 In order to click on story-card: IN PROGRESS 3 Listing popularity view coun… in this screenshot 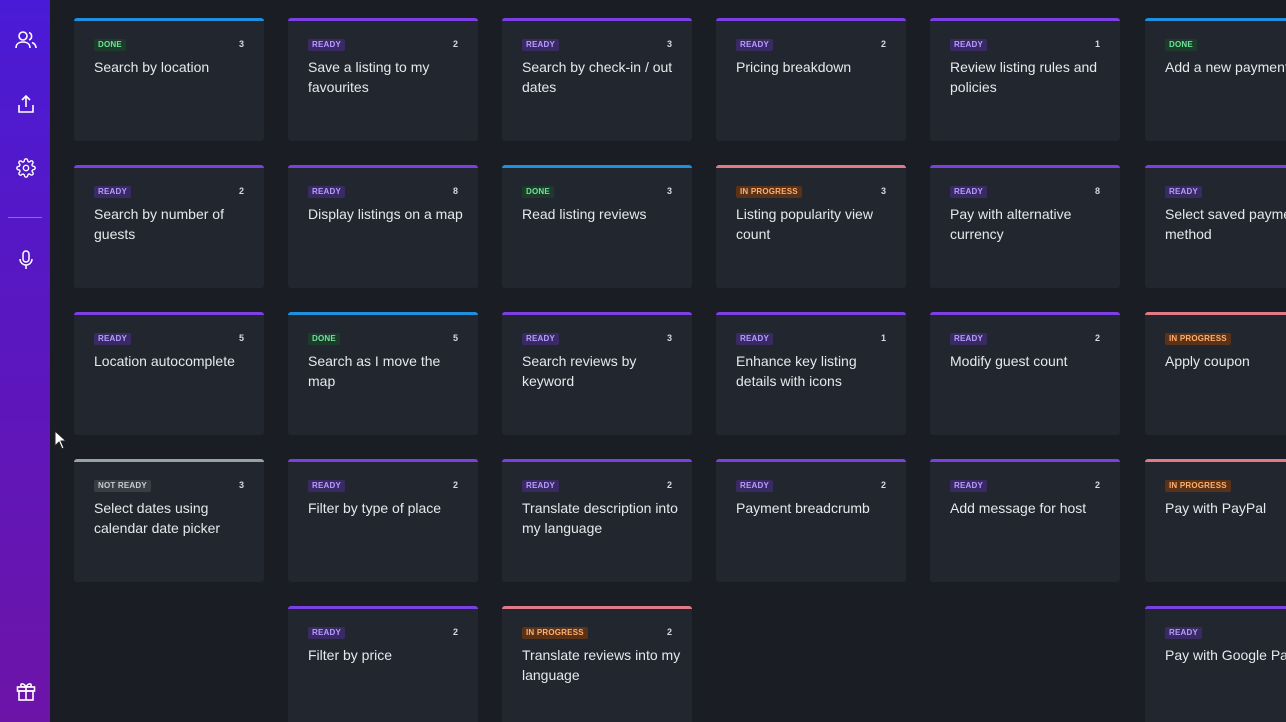, I will do `click(811, 226)`.